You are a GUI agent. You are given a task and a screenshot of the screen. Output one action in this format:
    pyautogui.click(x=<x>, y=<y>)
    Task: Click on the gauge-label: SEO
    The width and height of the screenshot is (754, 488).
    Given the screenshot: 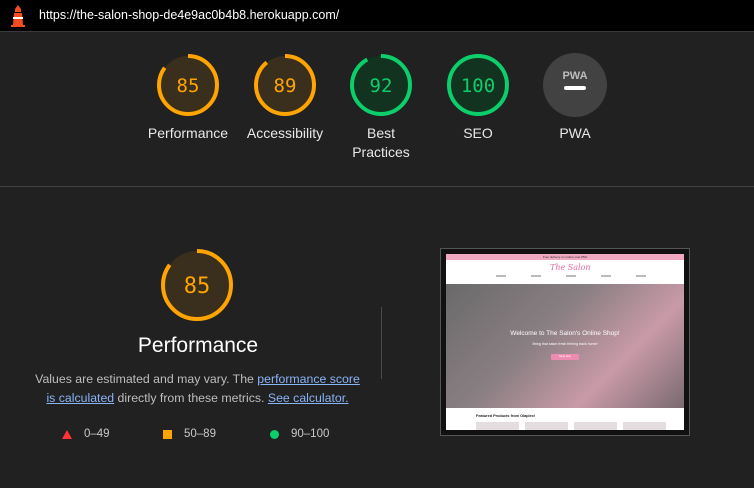 What is the action you would take?
    pyautogui.click(x=478, y=133)
    